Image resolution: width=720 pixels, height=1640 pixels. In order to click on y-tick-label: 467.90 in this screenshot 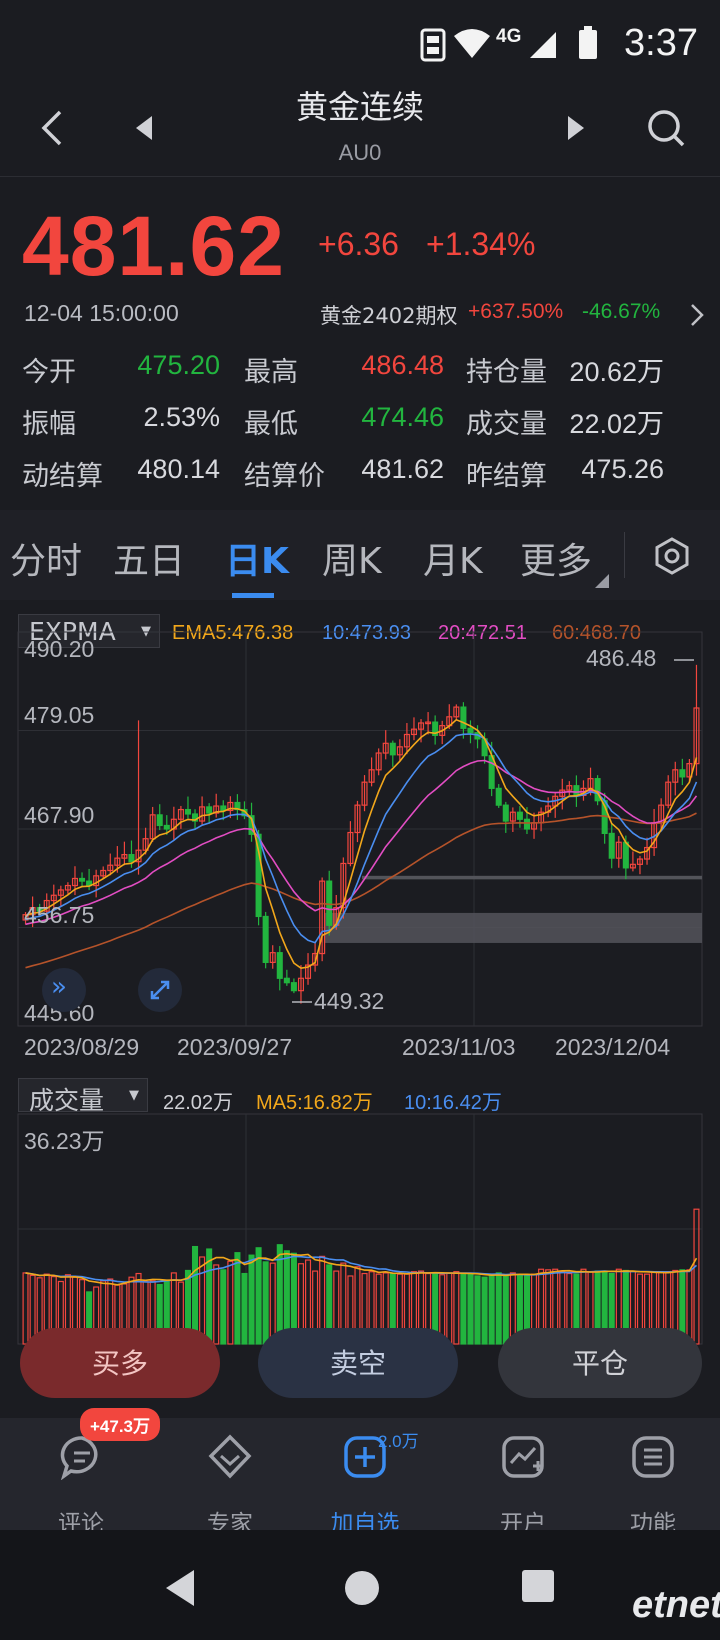, I will do `click(59, 815)`.